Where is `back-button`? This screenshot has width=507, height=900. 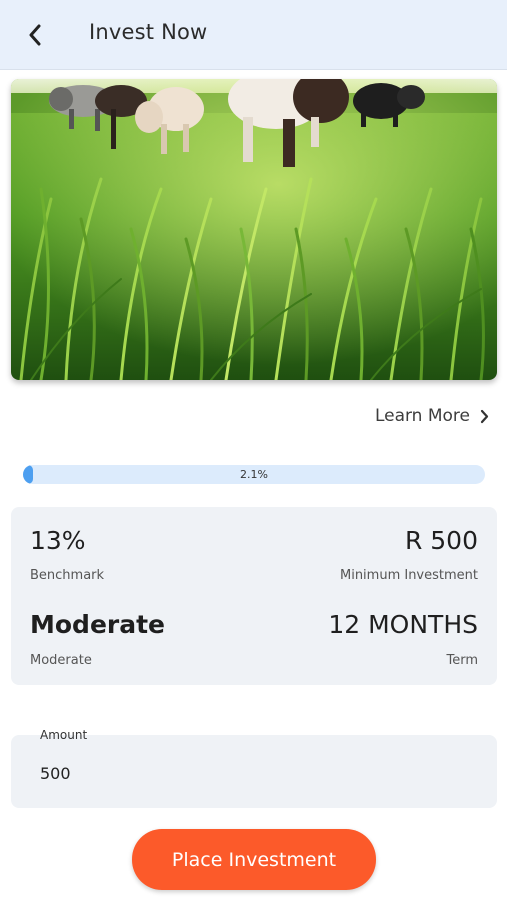 back-button is located at coordinates (35, 35).